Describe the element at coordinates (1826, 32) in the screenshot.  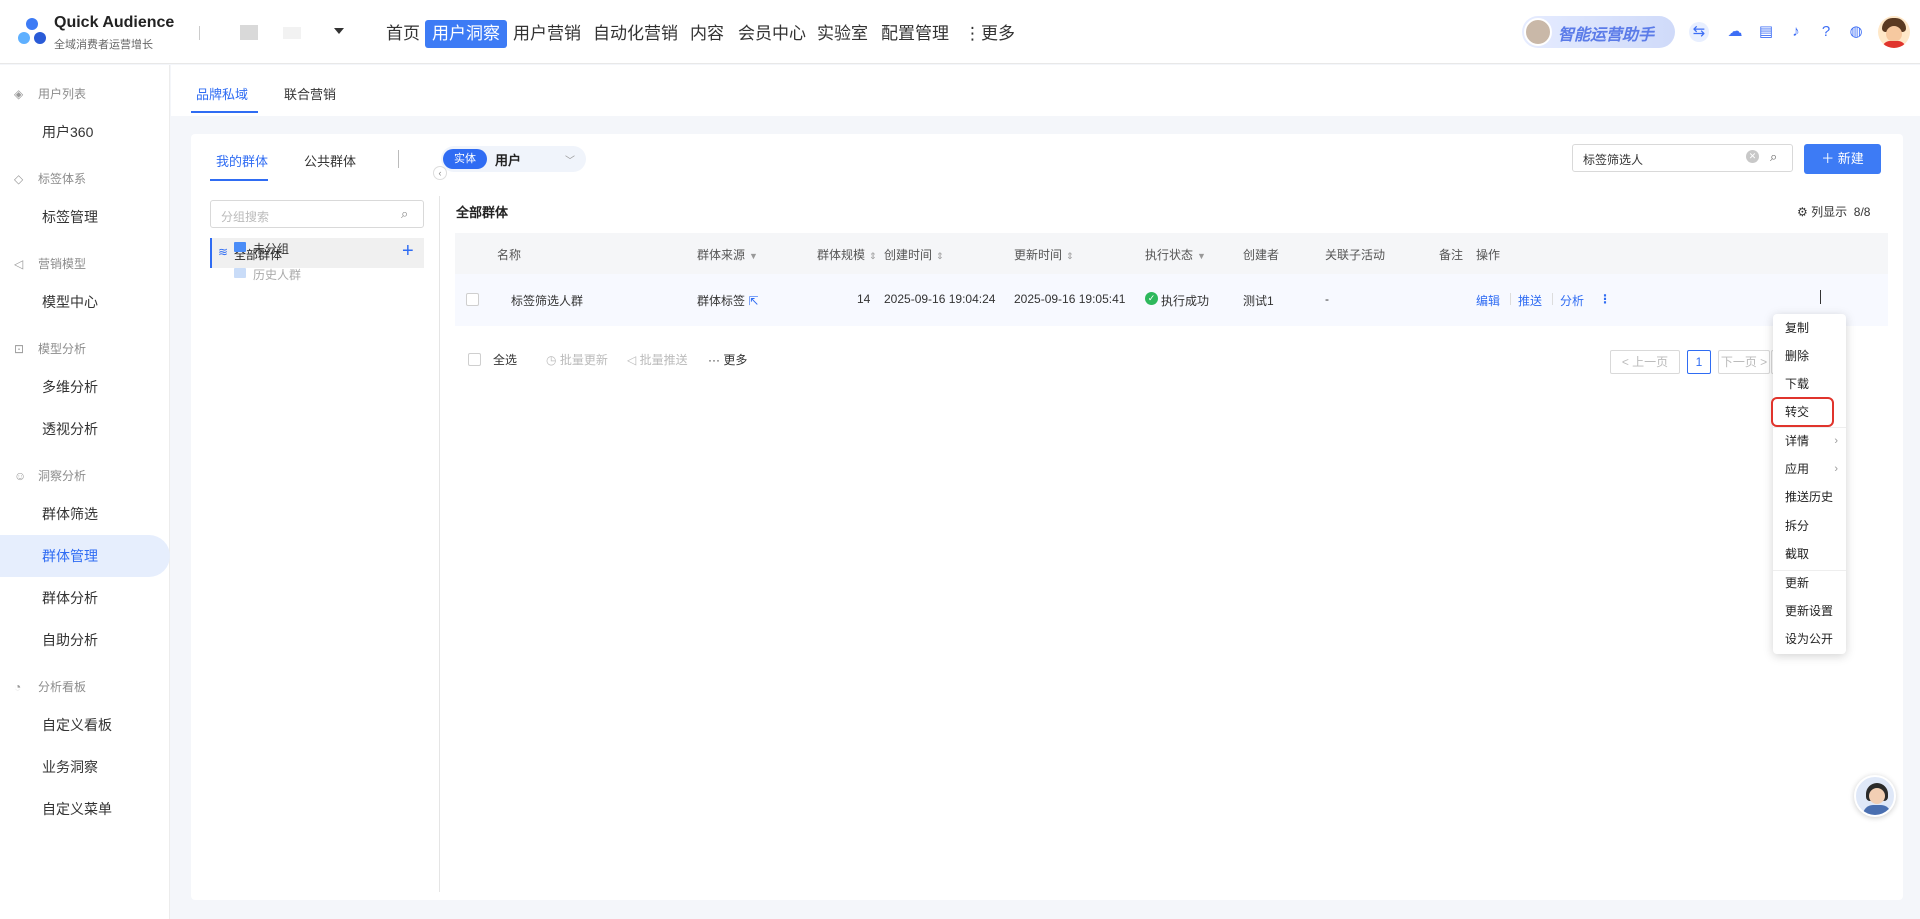
I see `help-icon: ?` at that location.